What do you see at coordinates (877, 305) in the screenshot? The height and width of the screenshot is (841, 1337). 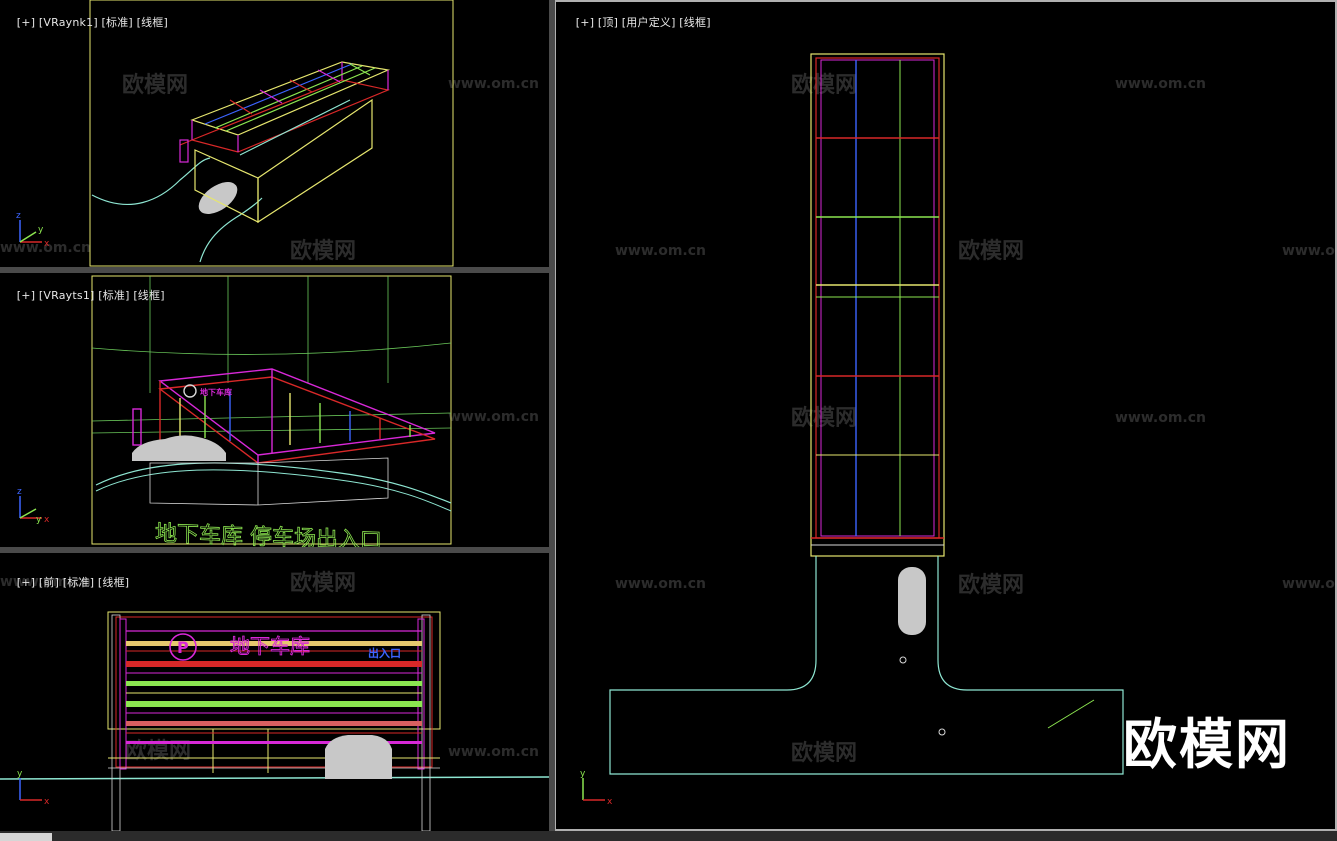 I see `entrance-structure-plan` at bounding box center [877, 305].